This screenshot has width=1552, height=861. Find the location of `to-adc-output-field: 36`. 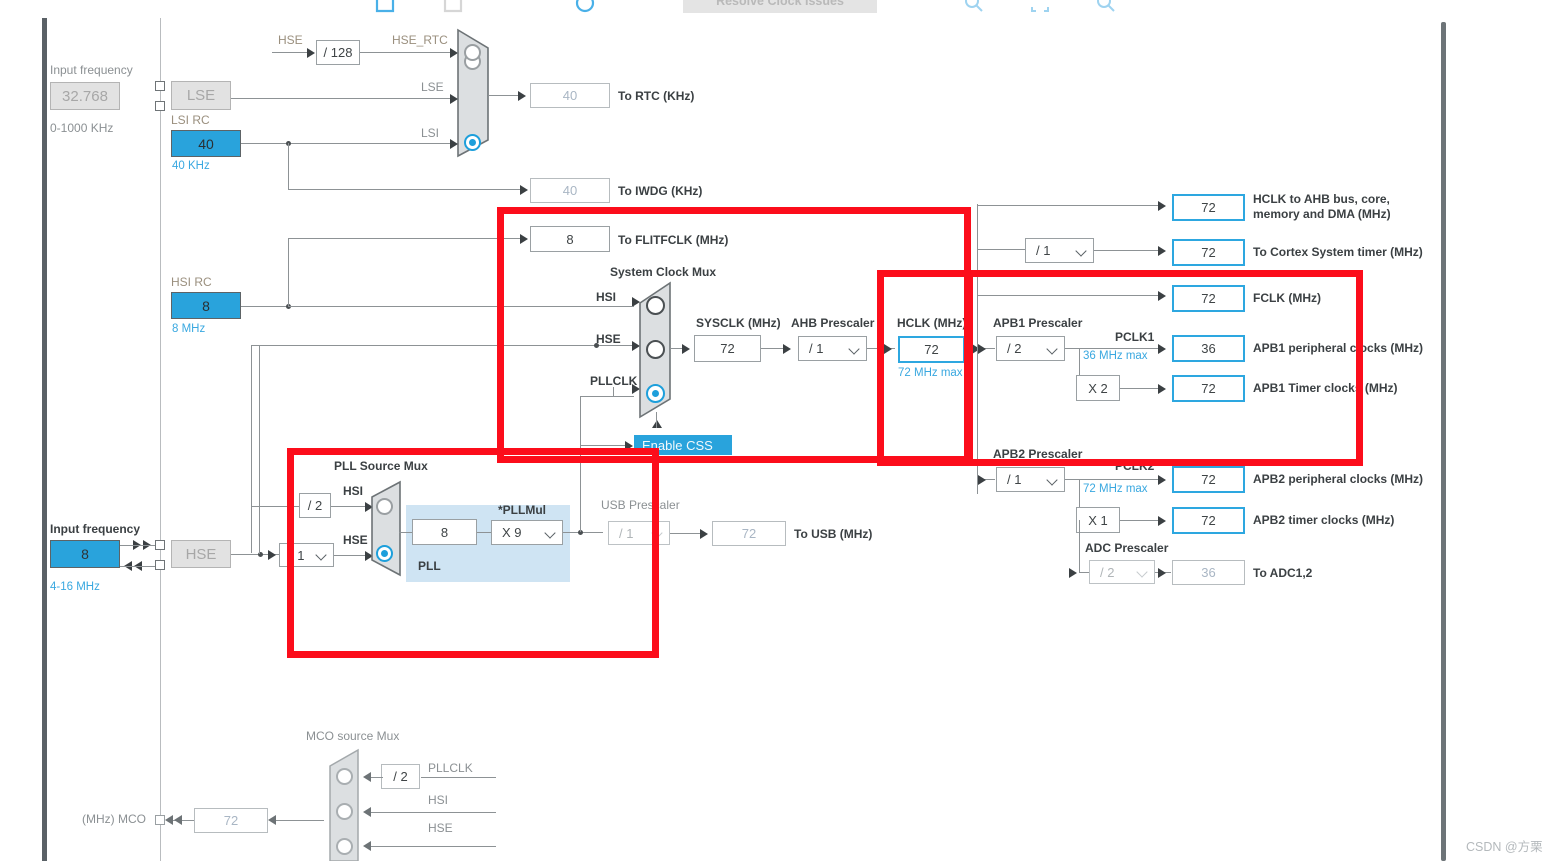

to-adc-output-field: 36 is located at coordinates (1208, 572).